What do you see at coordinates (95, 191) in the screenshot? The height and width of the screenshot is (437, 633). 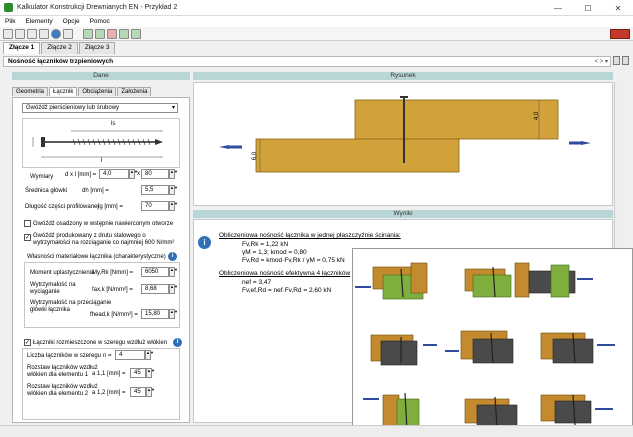 I see `dh-label: dh [mm] =` at bounding box center [95, 191].